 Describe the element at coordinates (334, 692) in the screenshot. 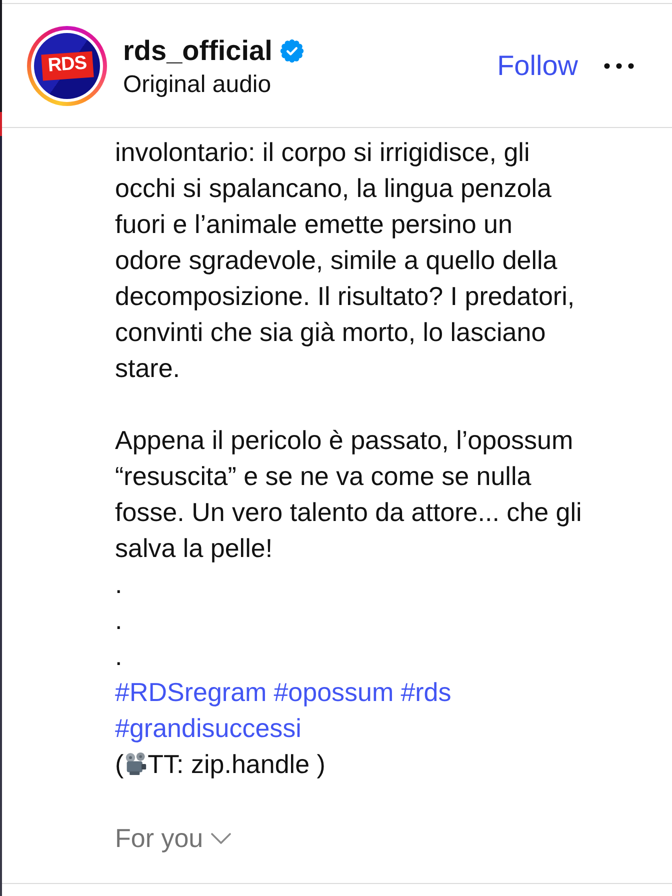

I see `hashtag-link: #opossum` at that location.